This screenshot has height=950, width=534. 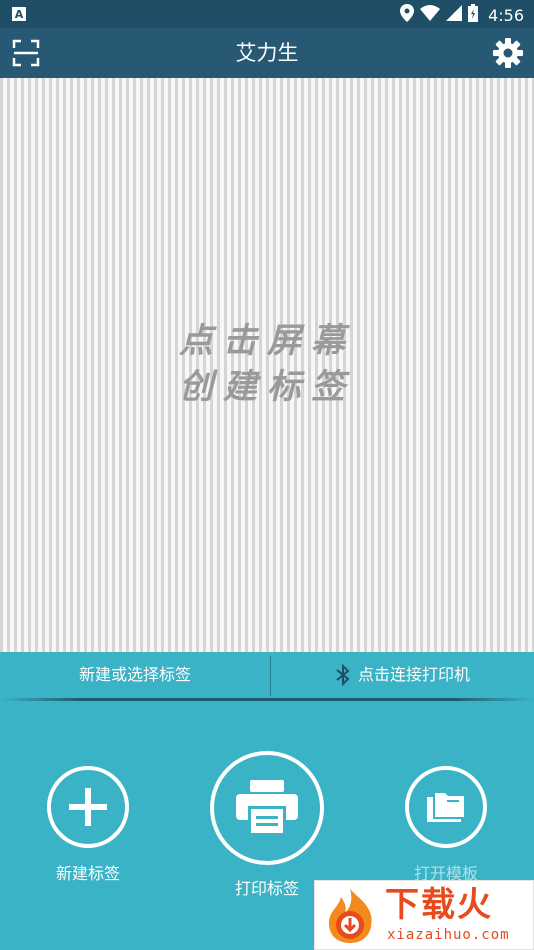 I want to click on bluetooth-icon, so click(x=343, y=675).